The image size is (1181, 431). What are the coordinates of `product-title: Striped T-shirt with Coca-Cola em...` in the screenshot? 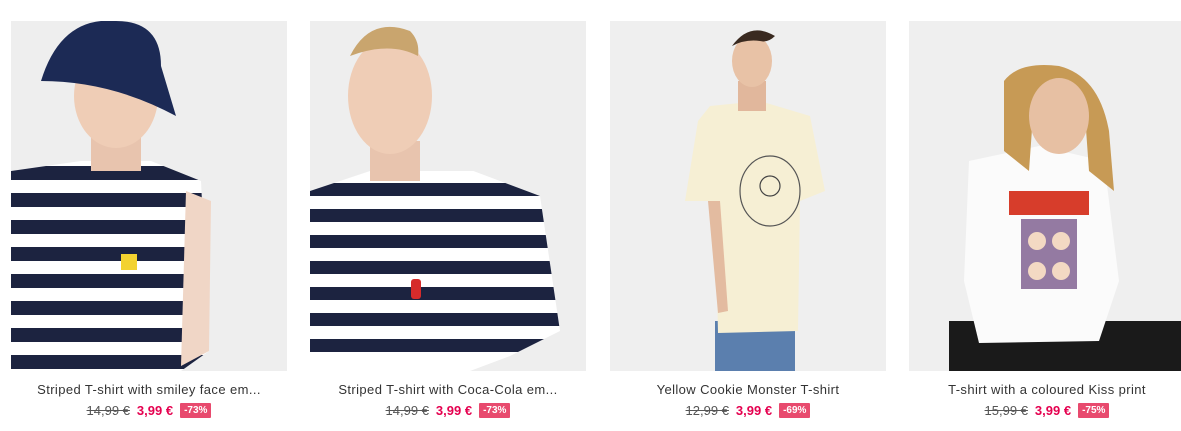 It's located at (448, 390).